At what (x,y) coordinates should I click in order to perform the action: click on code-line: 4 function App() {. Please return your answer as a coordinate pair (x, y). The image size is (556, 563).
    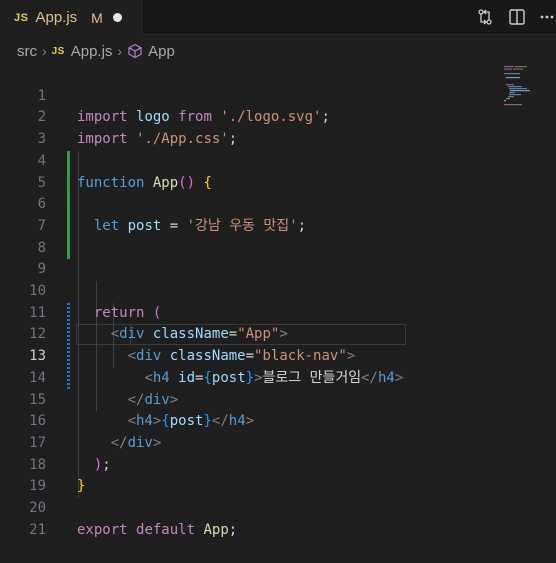
    Looking at the image, I should click on (278, 160).